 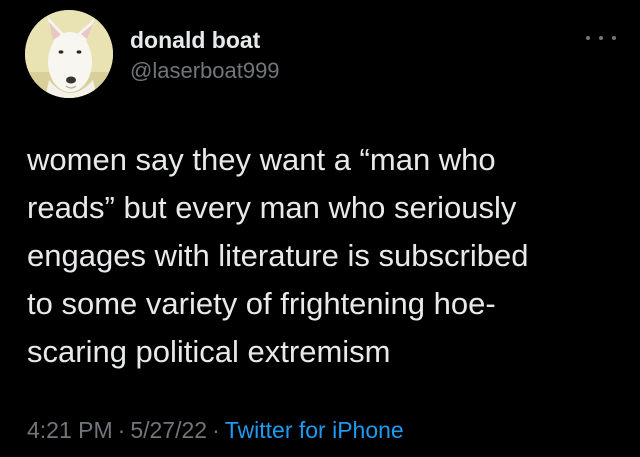 I want to click on tweet-date: 5/27/22, so click(x=168, y=430).